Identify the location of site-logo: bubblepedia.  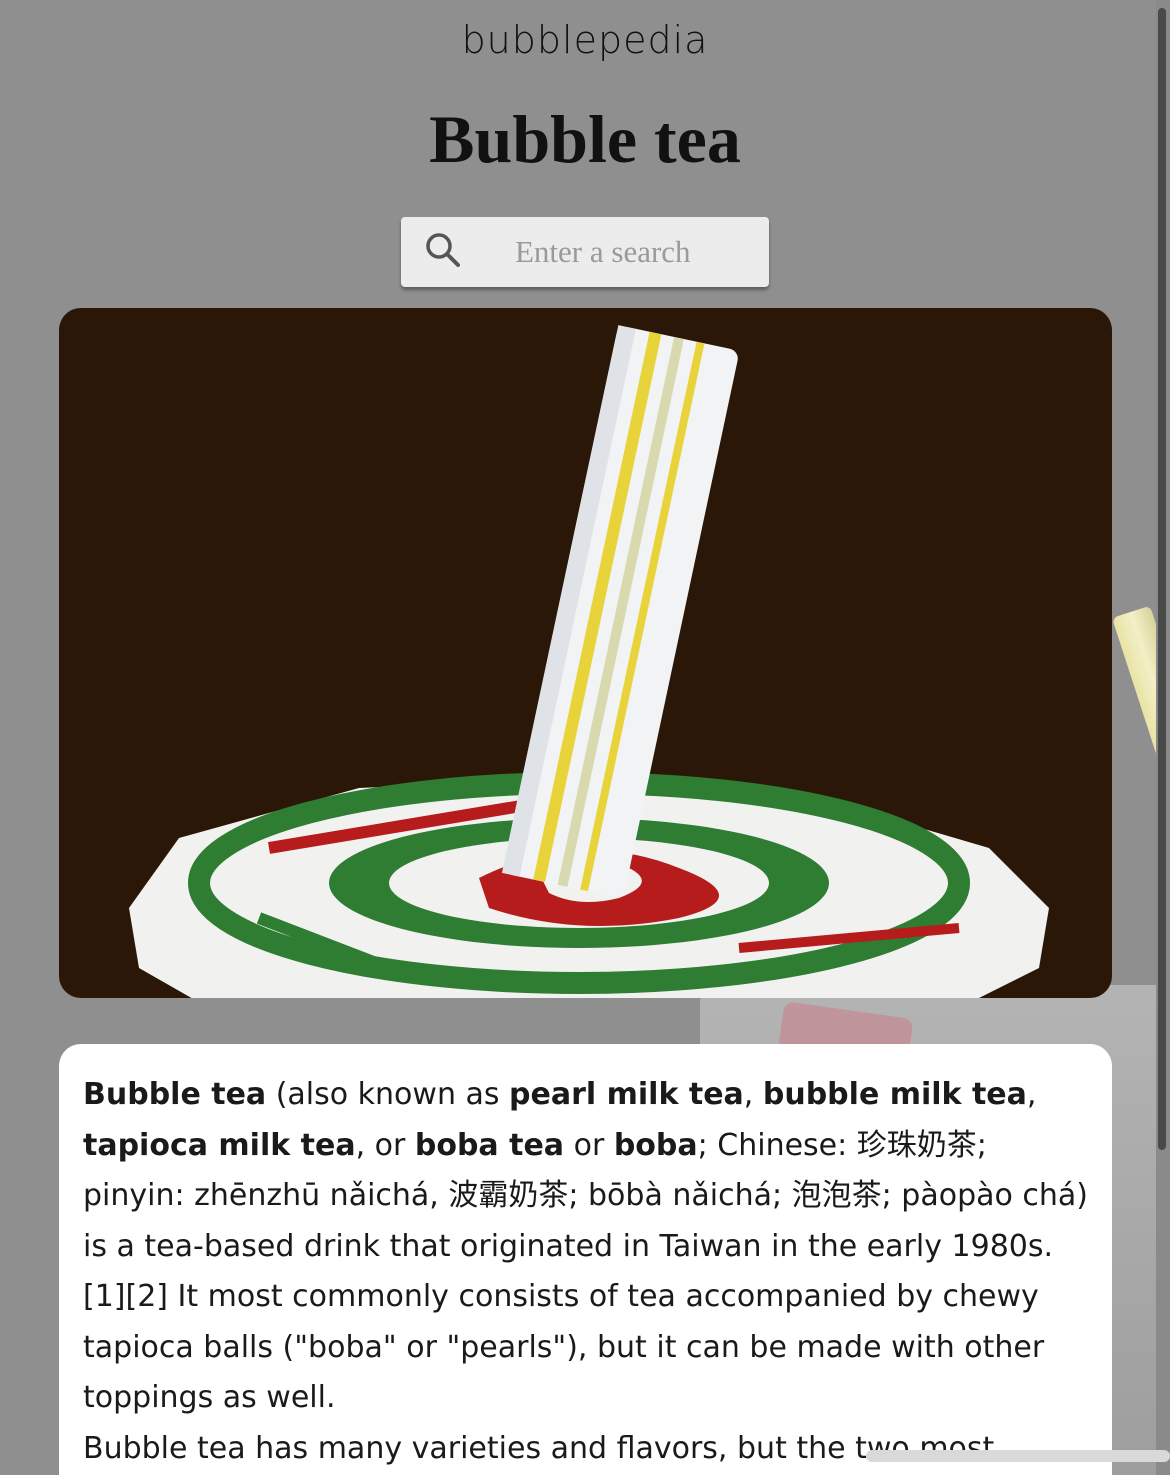
(585, 40).